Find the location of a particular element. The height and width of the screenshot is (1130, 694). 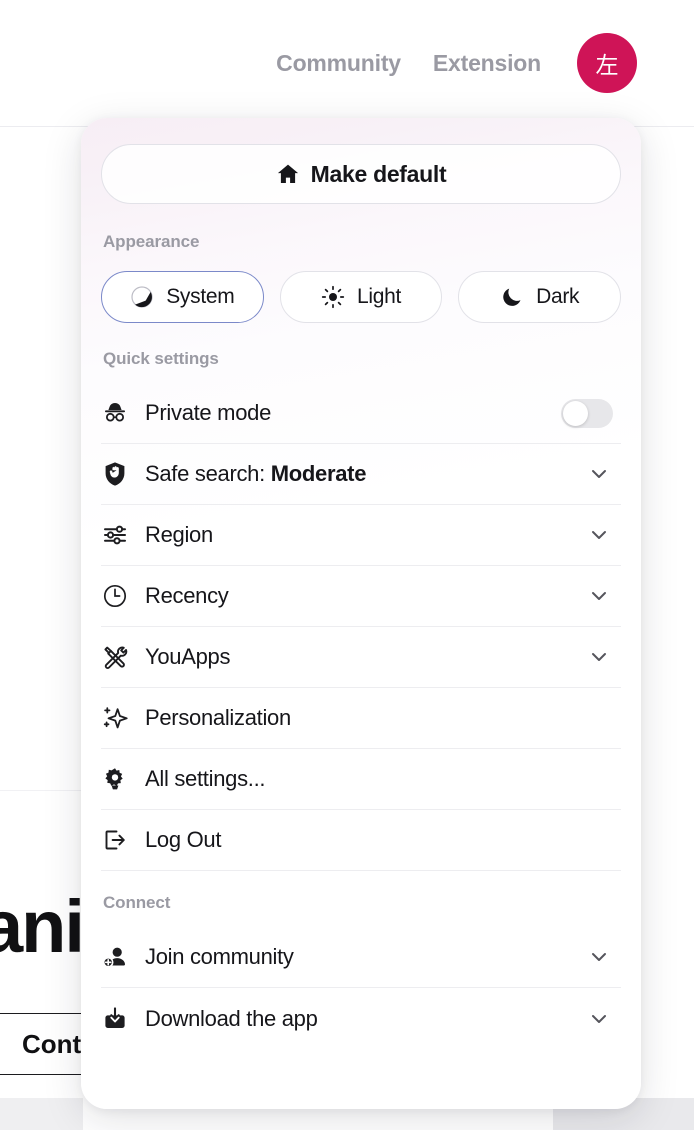

setting-row-private-mode-label: Private mode is located at coordinates (208, 412).